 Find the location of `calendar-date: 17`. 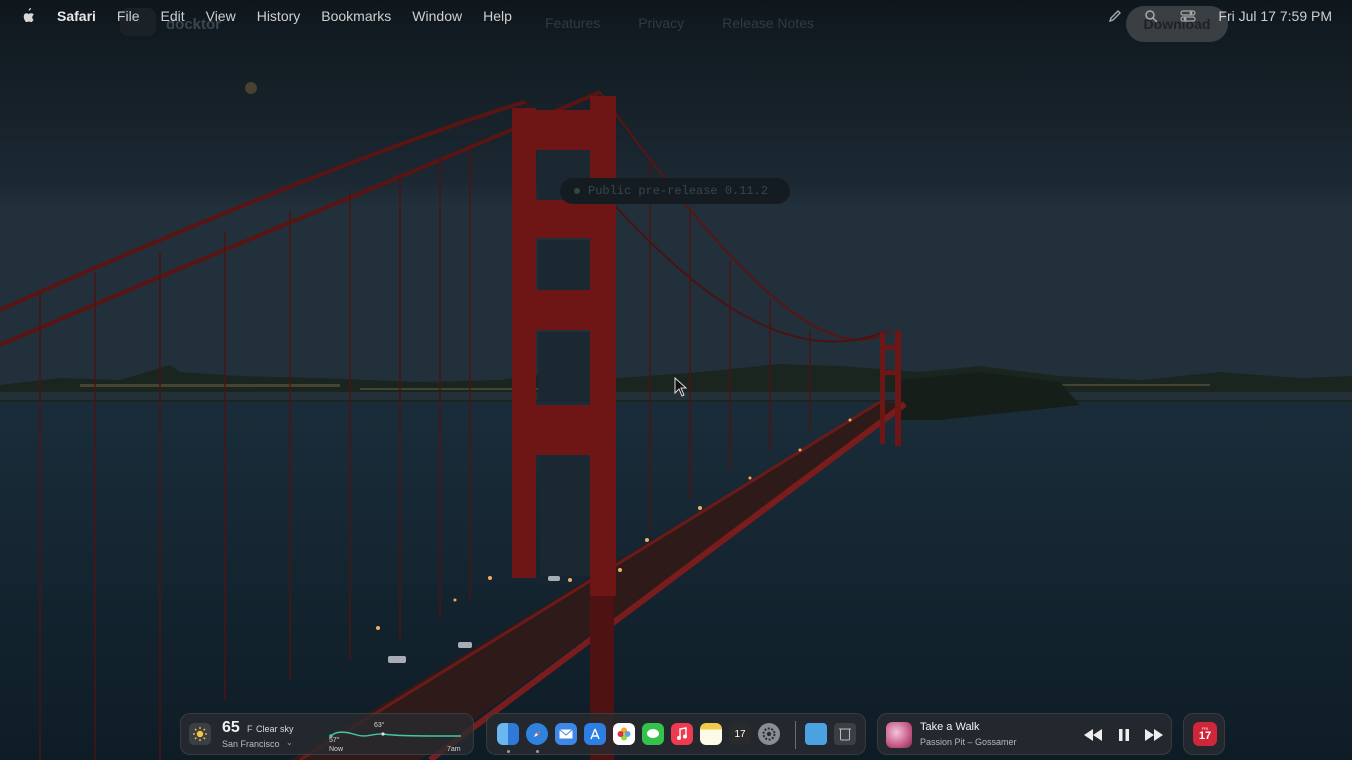

calendar-date: 17 is located at coordinates (1205, 736).